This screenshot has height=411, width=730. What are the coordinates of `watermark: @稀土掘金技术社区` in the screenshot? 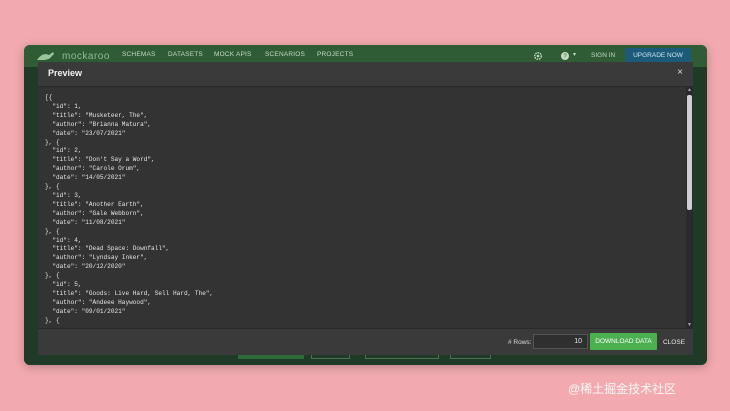 It's located at (622, 388).